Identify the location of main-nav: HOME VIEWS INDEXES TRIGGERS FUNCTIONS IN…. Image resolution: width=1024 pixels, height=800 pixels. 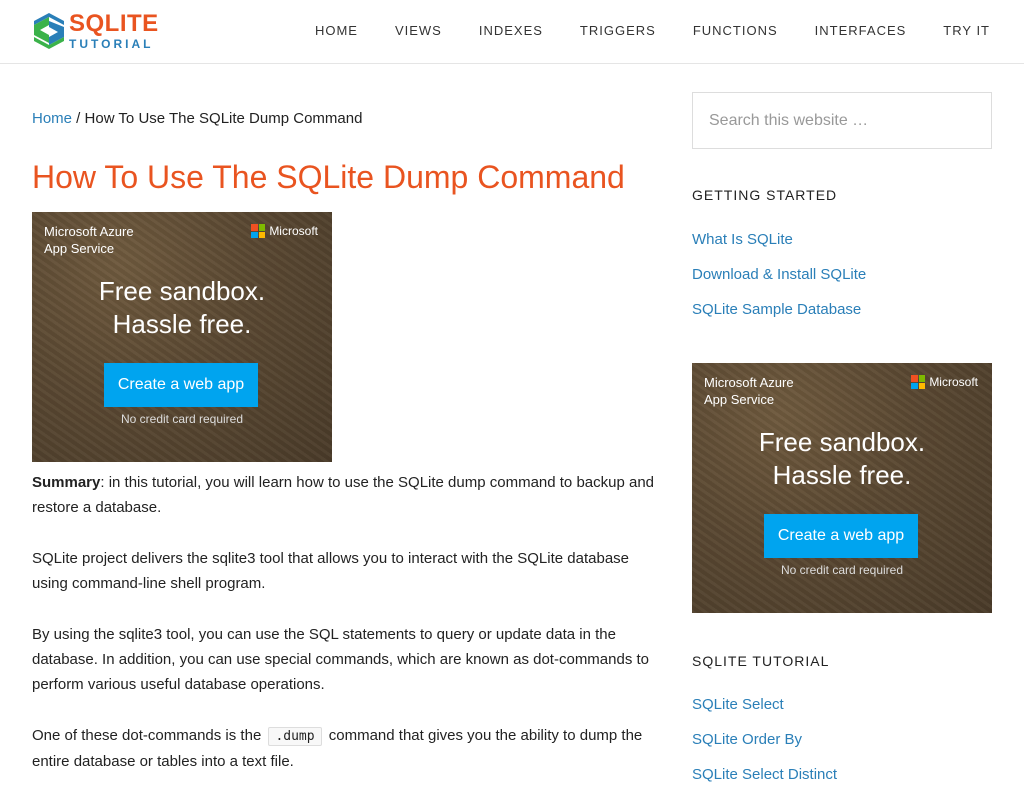
(634, 30).